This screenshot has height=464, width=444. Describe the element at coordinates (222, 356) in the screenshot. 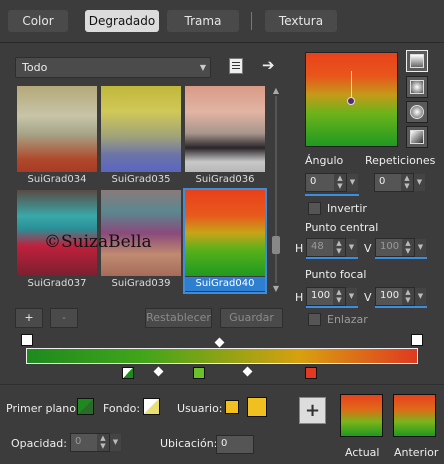

I see `gradient-editor-bar` at that location.